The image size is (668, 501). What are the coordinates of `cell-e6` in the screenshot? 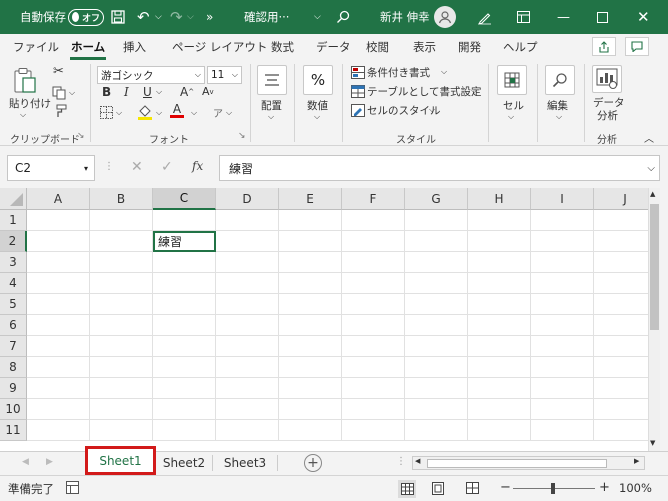 It's located at (310, 325).